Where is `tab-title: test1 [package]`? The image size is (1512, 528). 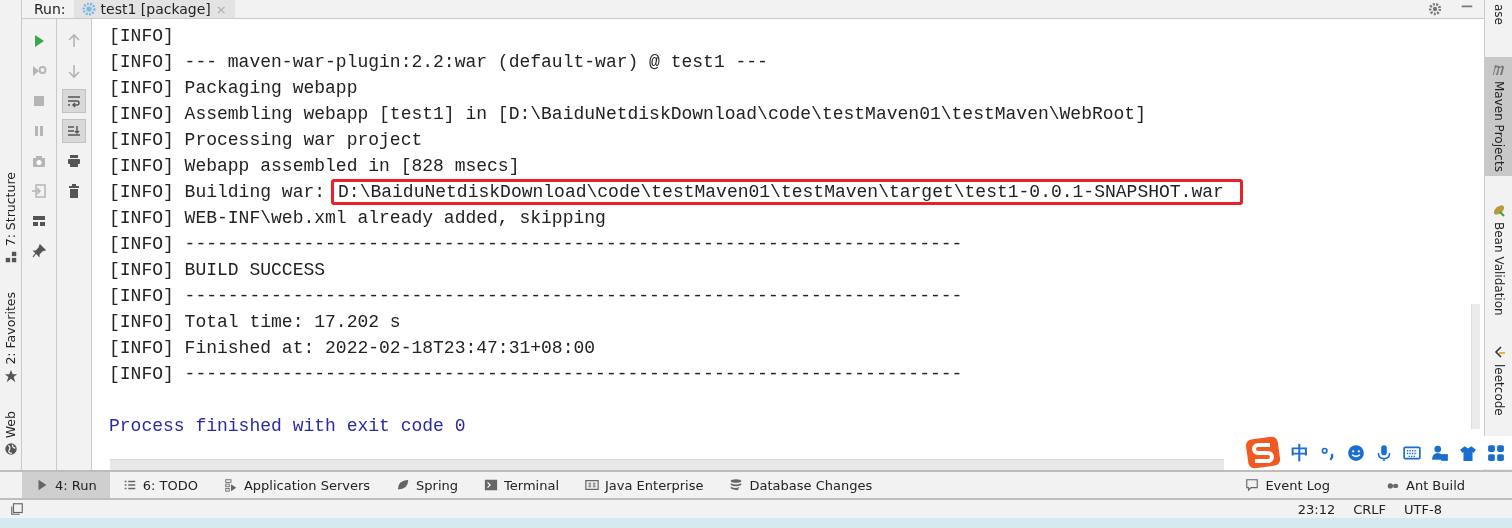 tab-title: test1 [package] is located at coordinates (155, 9).